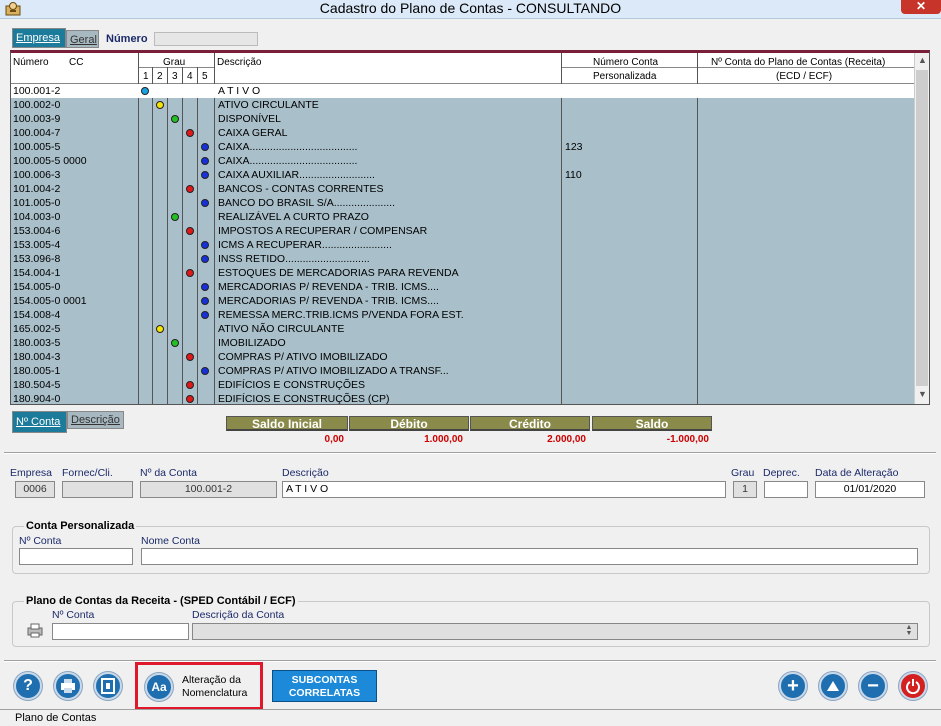  I want to click on table-row: 165.002-5 ATIVO NÃO CIRCULANTE, so click(462, 329).